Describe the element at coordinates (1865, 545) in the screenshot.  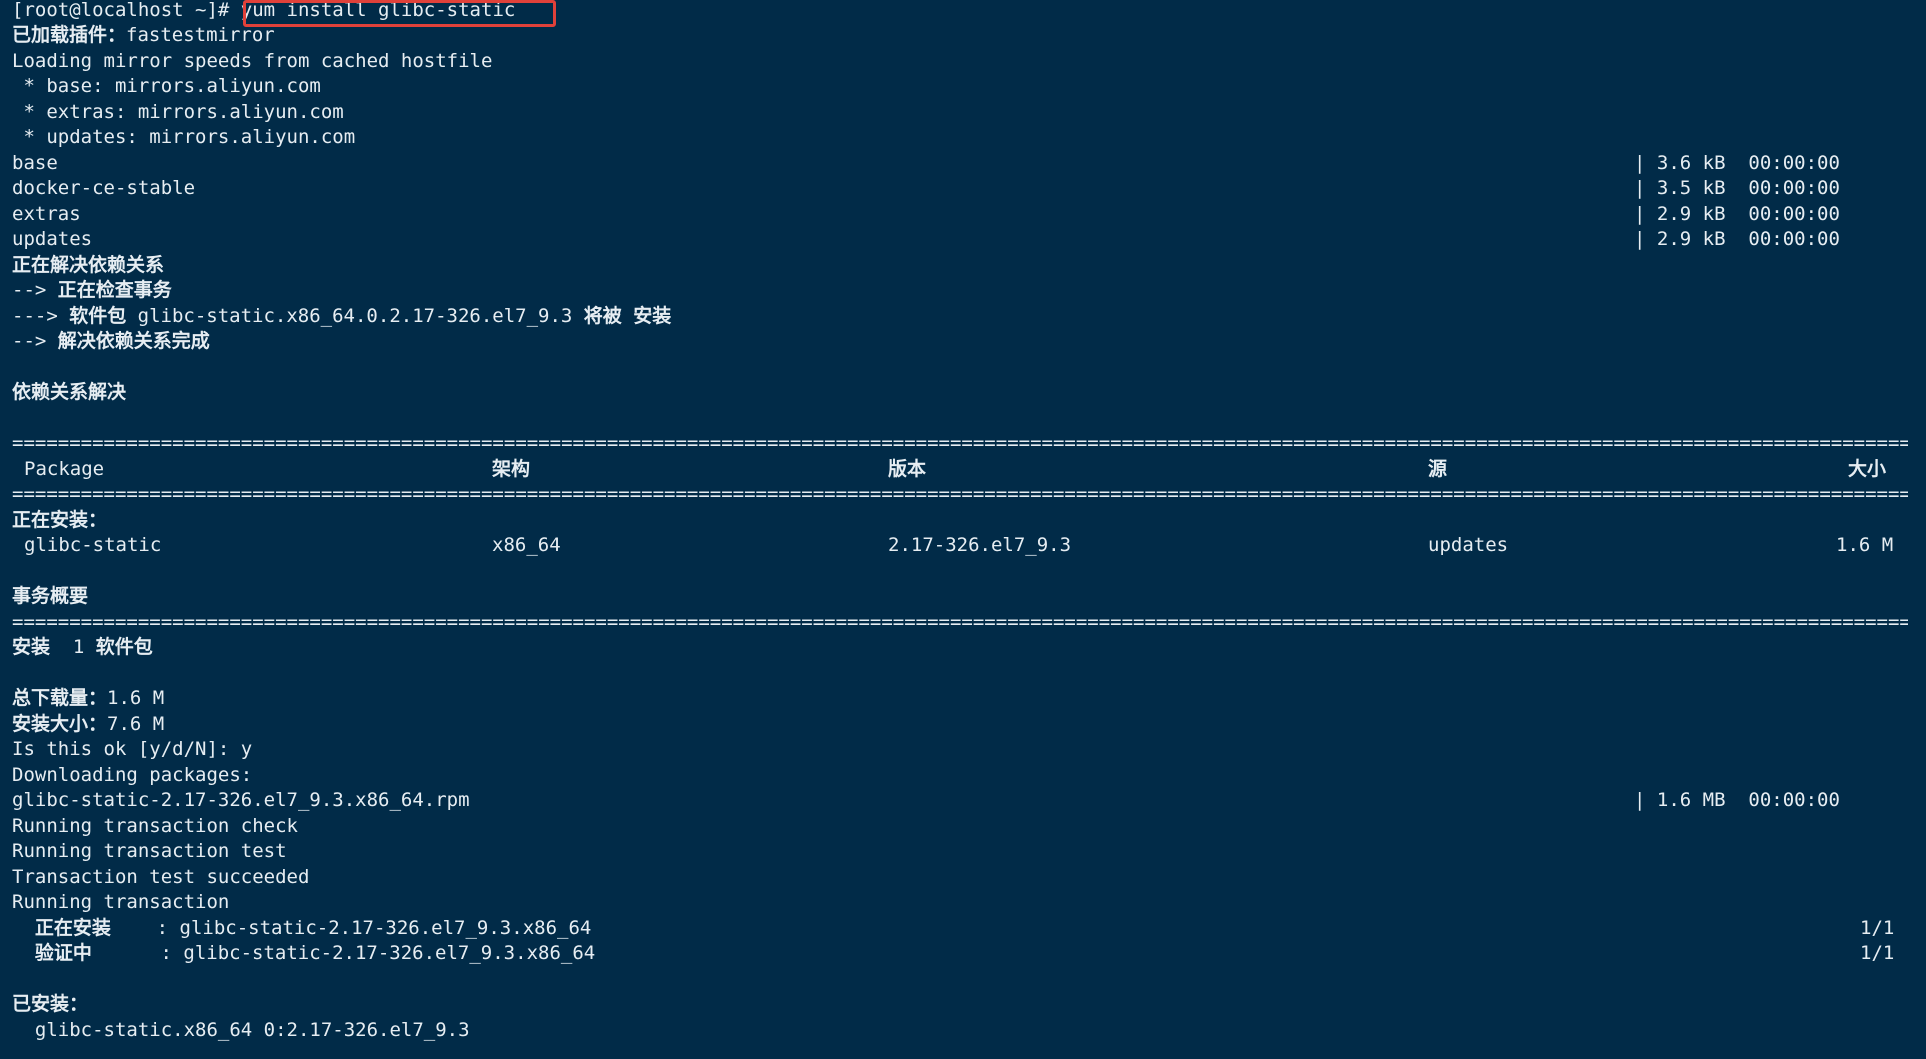
I see `table-cell: 1.6 M` at that location.